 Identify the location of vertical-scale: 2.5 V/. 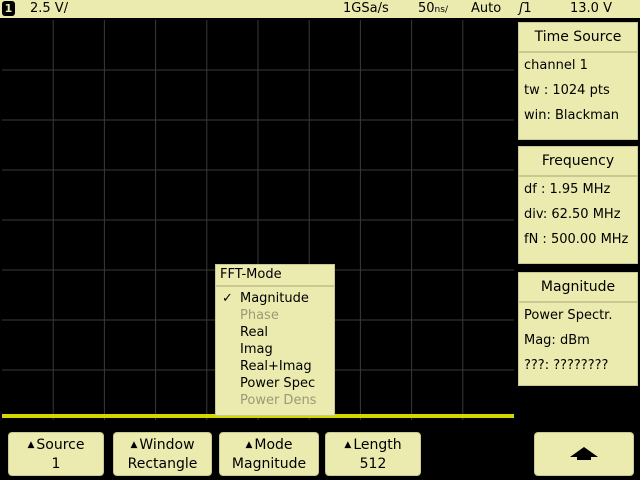
(49, 8).